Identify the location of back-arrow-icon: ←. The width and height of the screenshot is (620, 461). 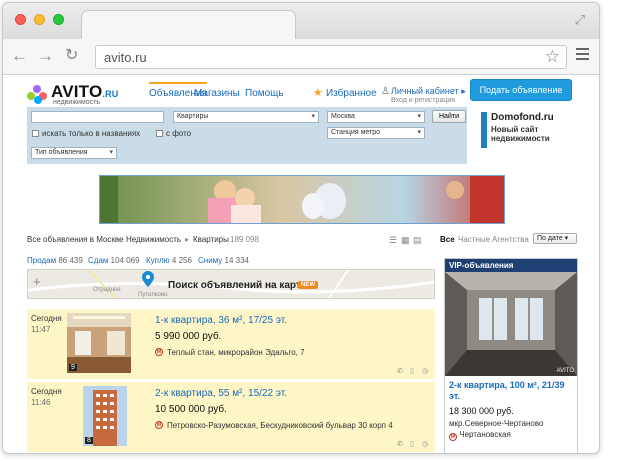
(19, 56).